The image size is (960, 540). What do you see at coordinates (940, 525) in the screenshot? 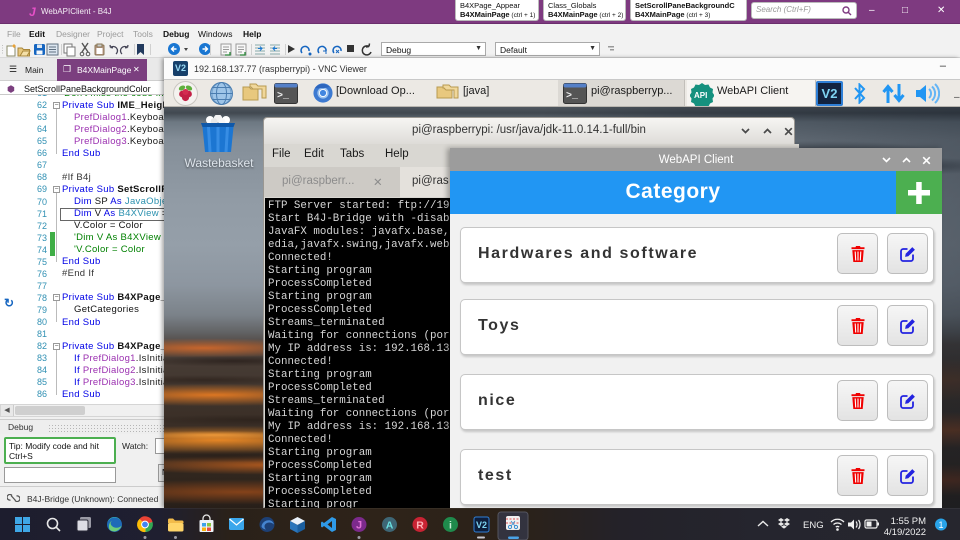
I see `svg-text: 1` at bounding box center [940, 525].